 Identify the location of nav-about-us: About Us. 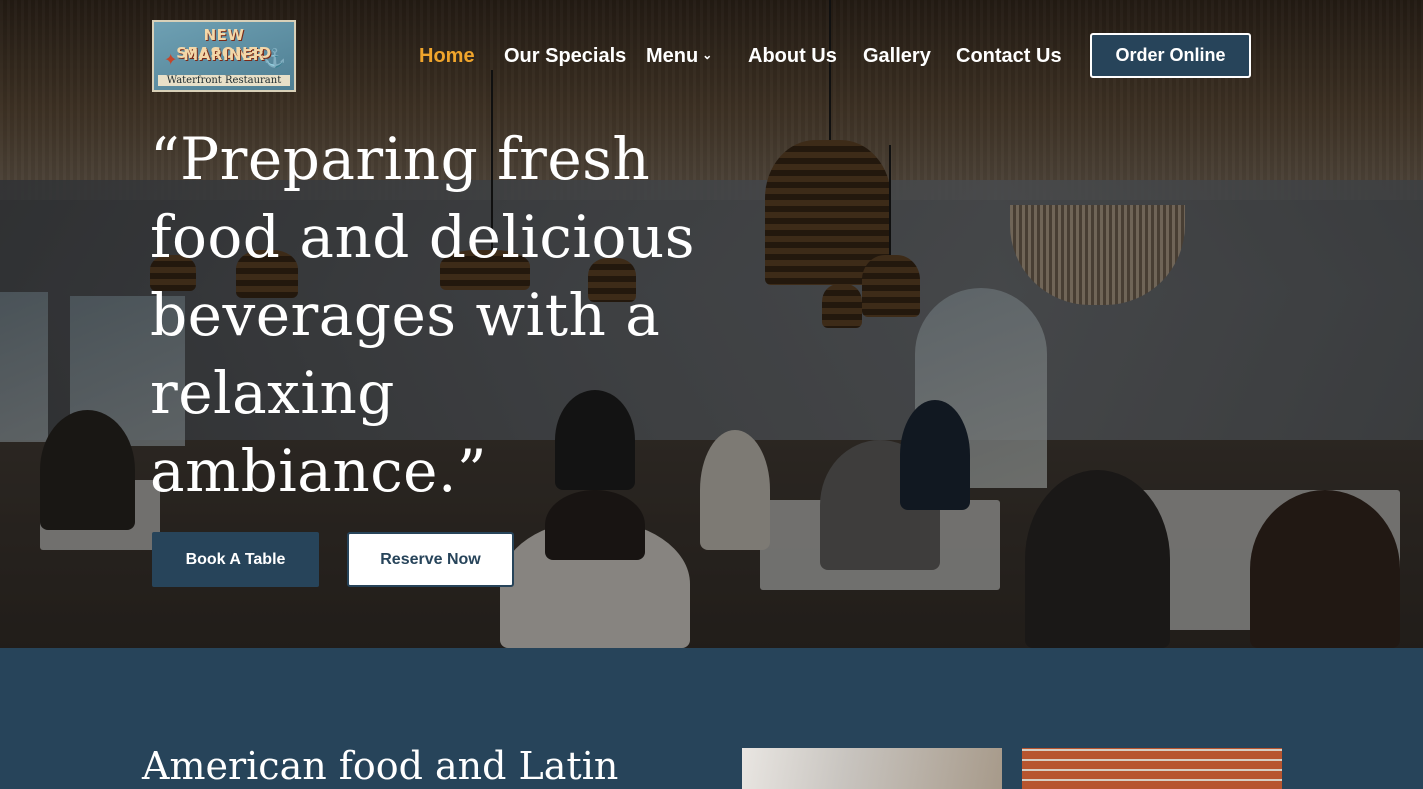
(792, 56).